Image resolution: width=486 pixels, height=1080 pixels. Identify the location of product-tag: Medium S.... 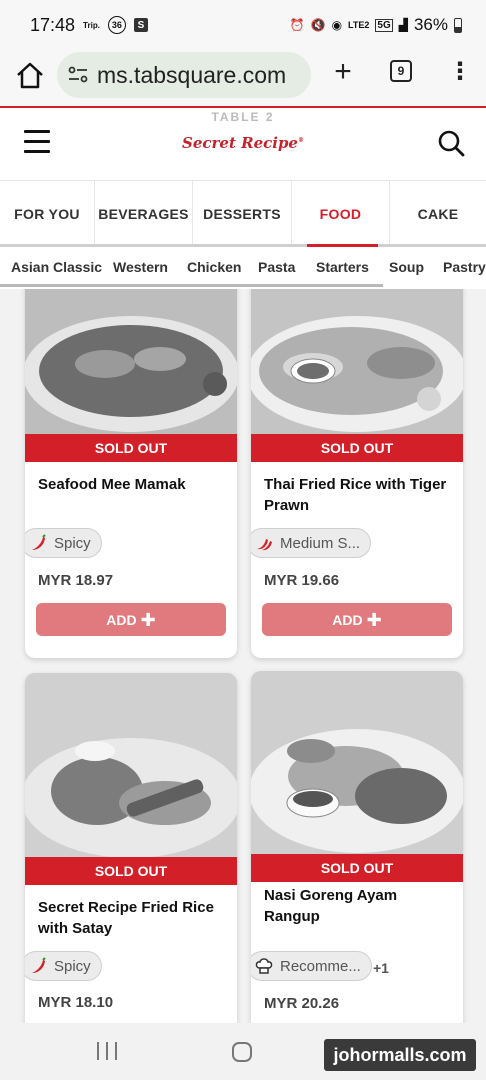
(311, 543).